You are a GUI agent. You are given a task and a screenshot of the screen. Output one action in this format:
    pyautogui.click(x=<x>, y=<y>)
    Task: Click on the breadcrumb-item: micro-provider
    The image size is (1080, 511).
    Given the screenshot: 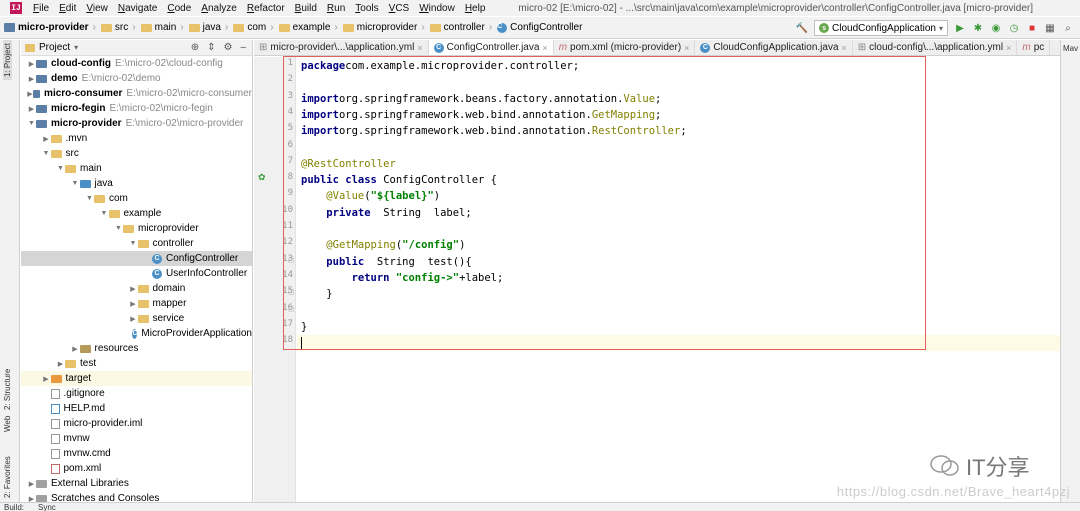 What is the action you would take?
    pyautogui.click(x=46, y=27)
    